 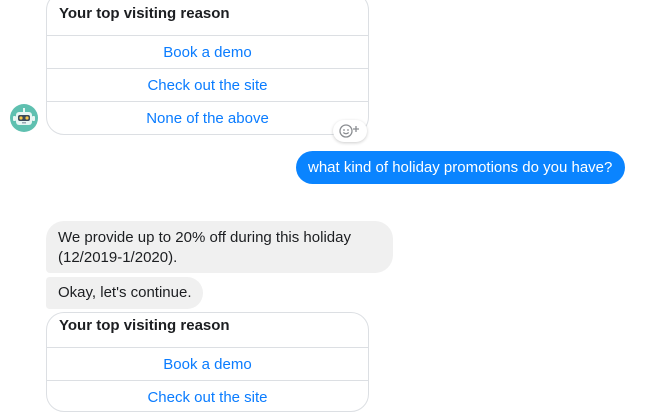 I want to click on option-none-button: None of the above, so click(x=207, y=117).